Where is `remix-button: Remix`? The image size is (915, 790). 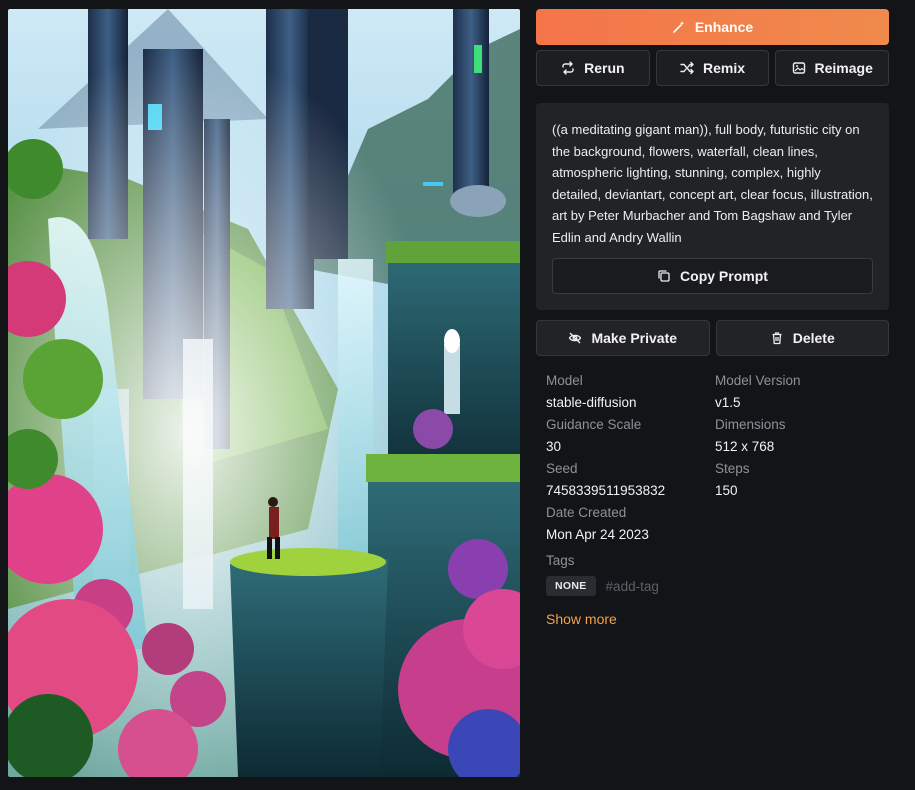 remix-button: Remix is located at coordinates (712, 68).